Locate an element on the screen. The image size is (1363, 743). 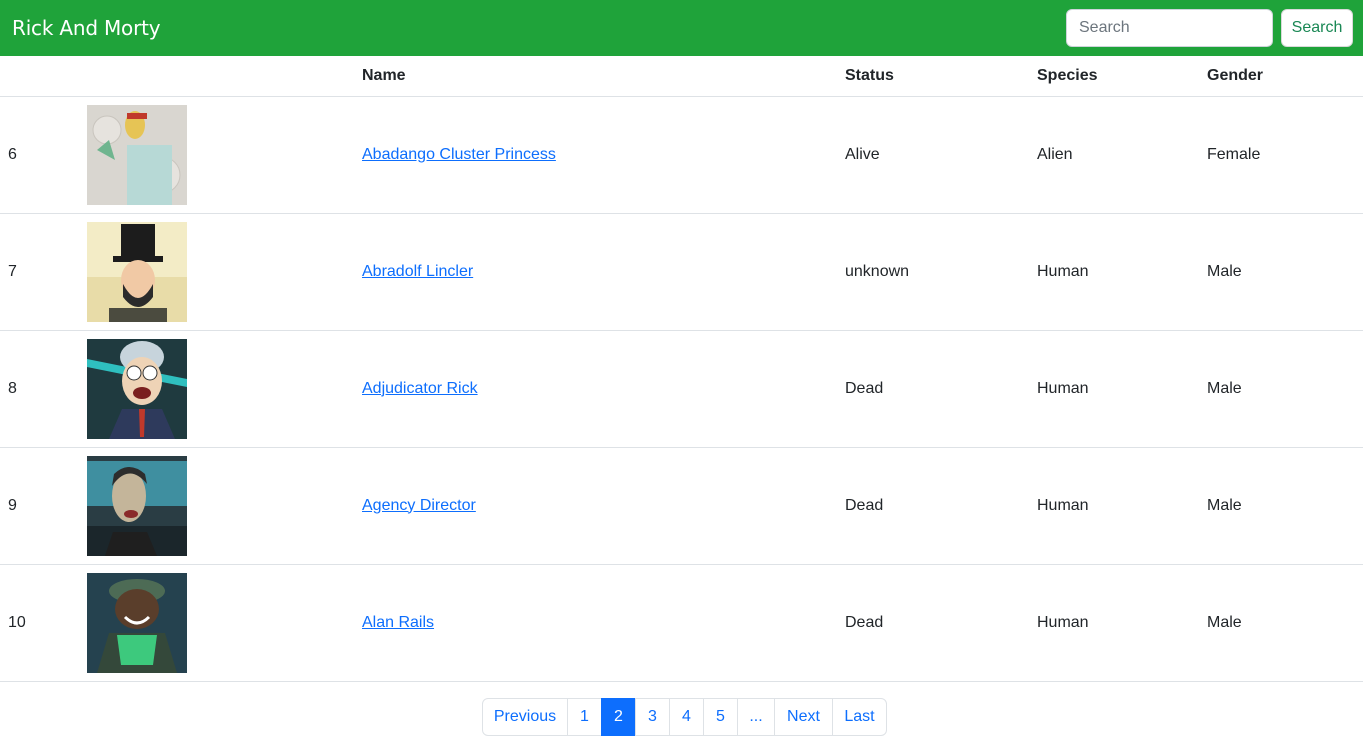
character-id: 10 is located at coordinates (39, 623).